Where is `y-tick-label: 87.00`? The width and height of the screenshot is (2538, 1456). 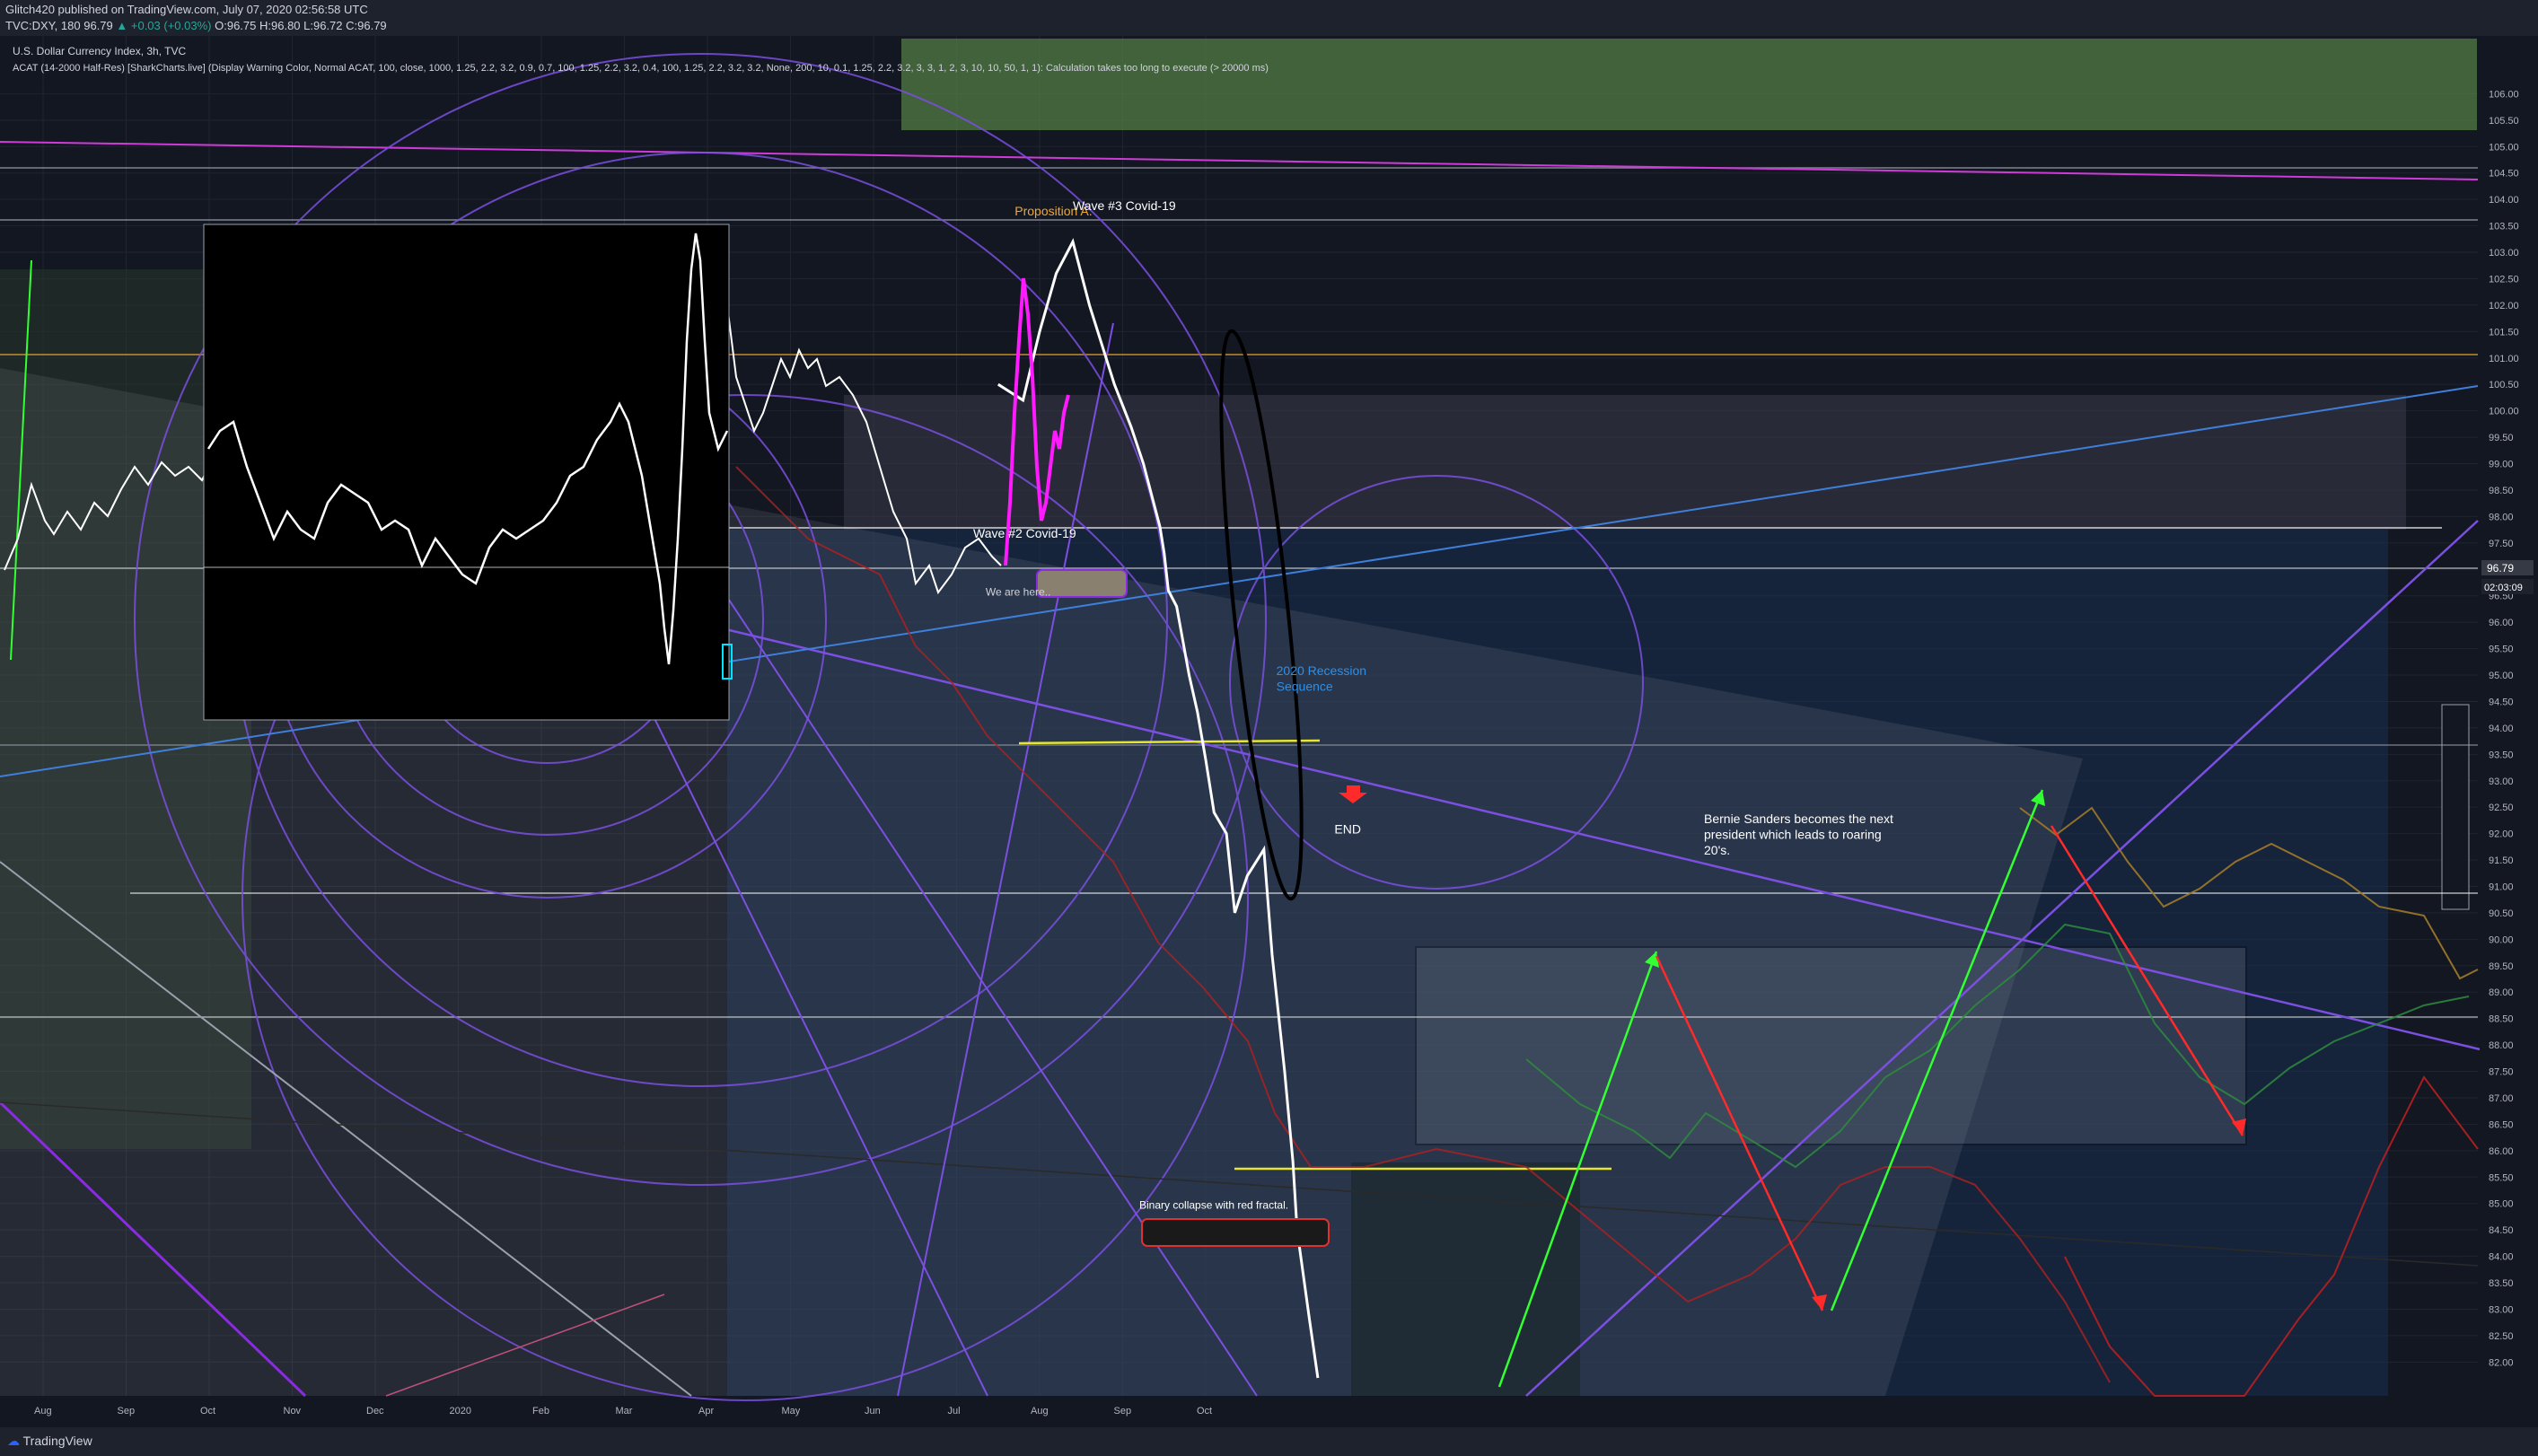 y-tick-label: 87.00 is located at coordinates (2502, 1099).